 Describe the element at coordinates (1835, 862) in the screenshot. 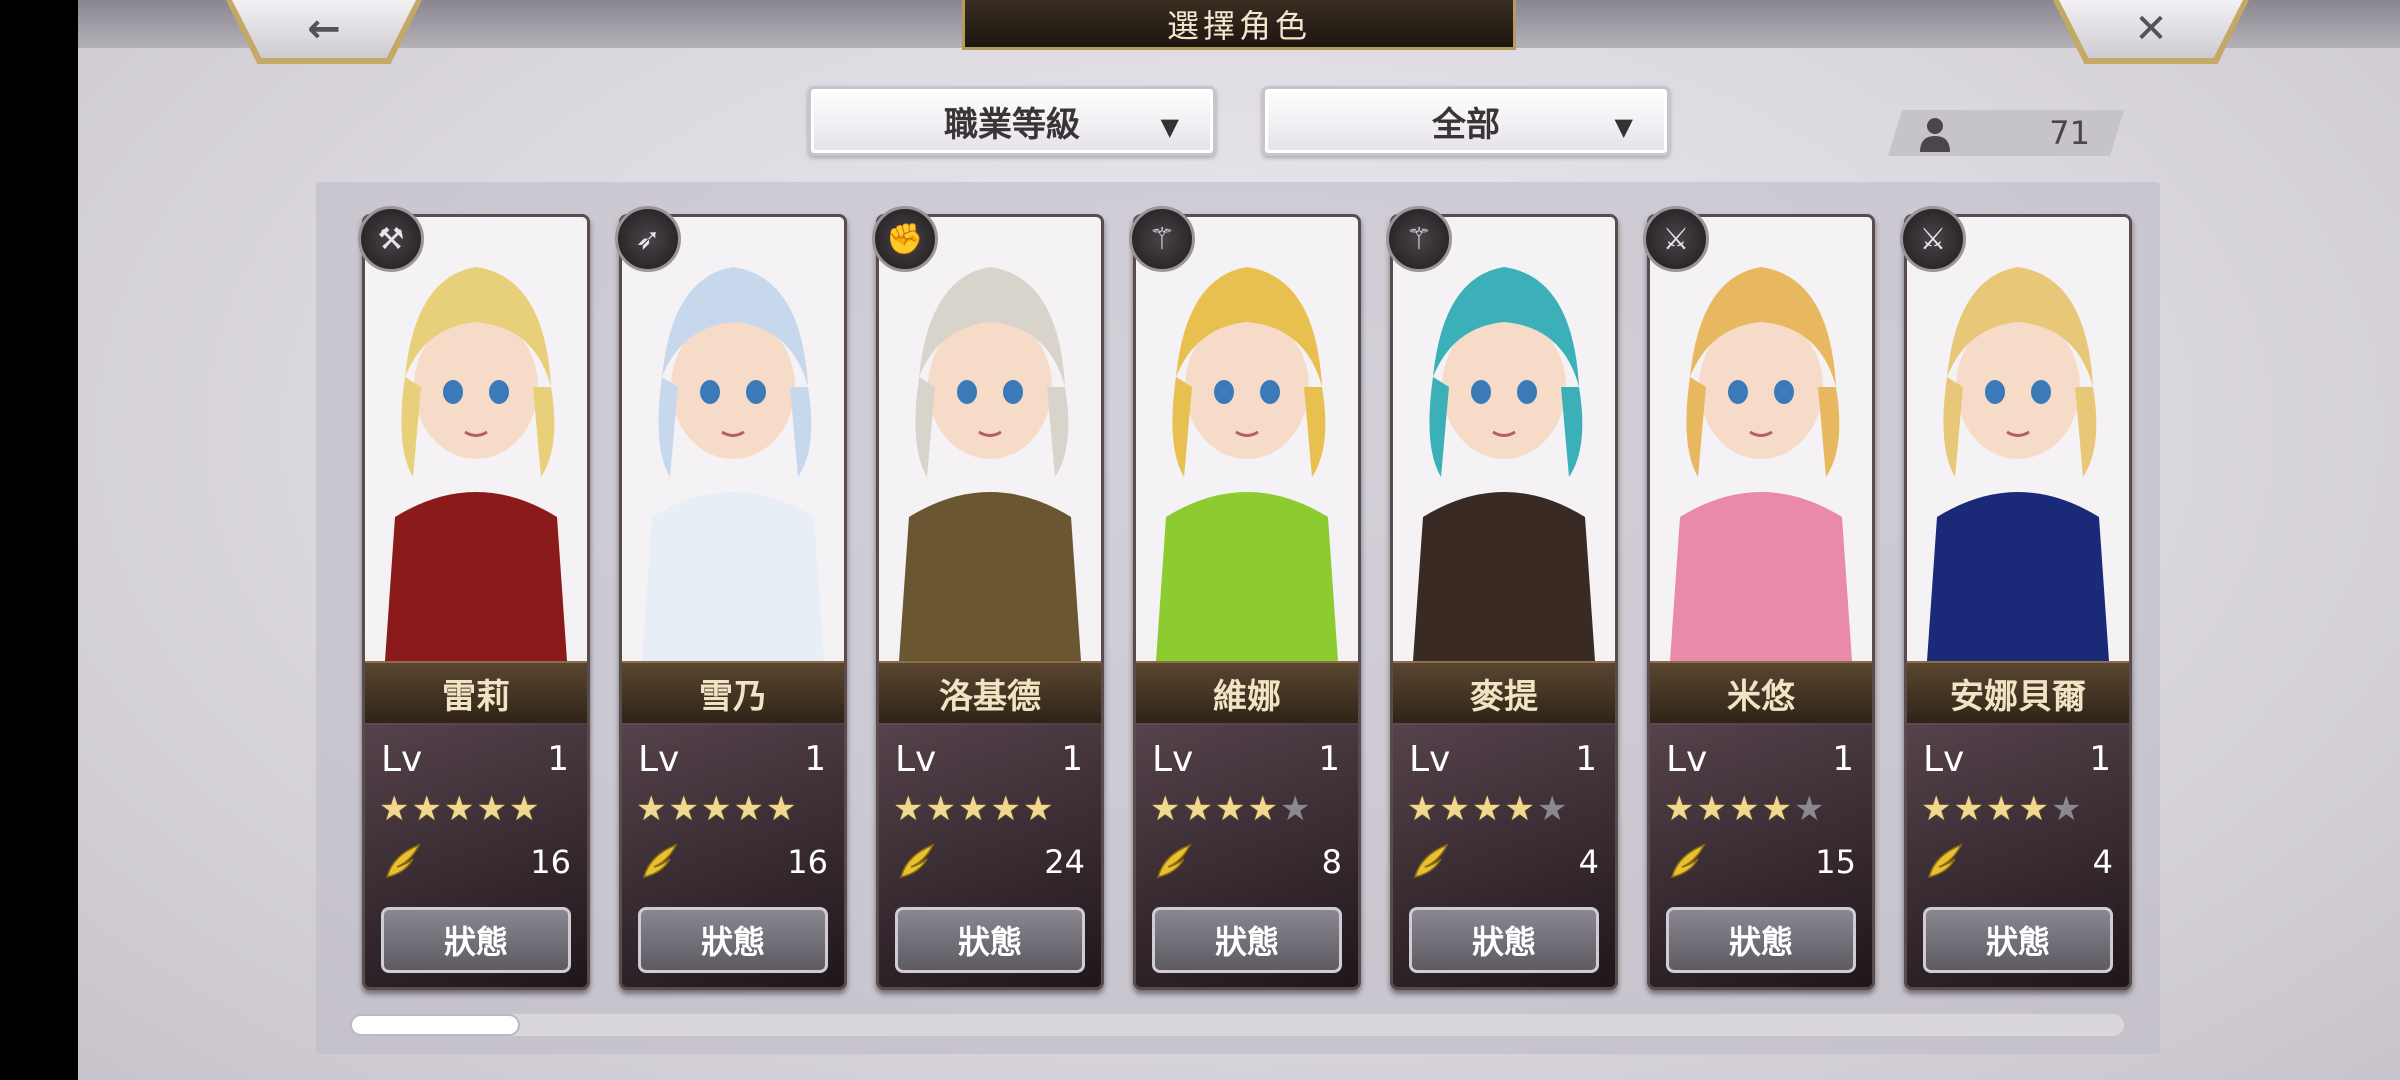

I see `feather-count: 15` at that location.